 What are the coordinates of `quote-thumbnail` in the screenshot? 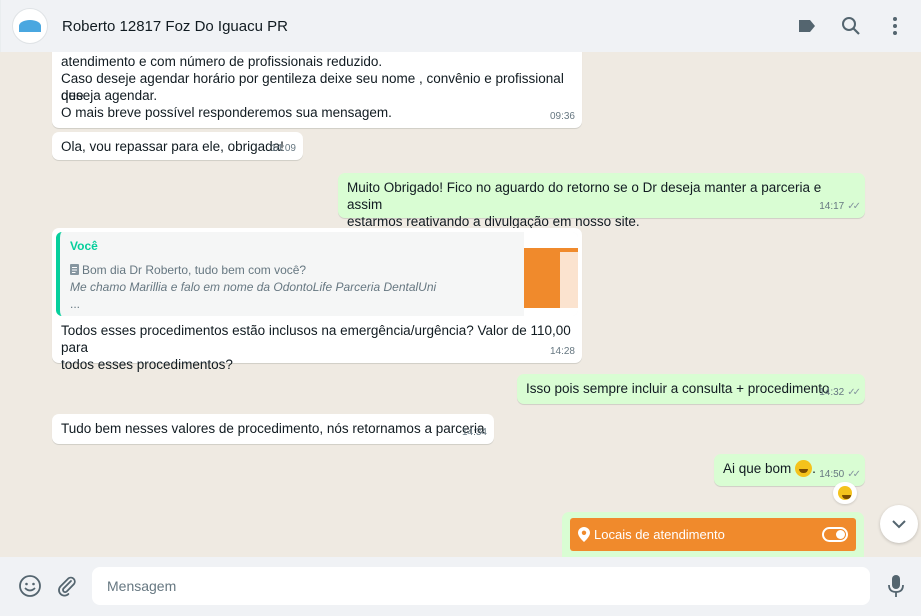 It's located at (551, 274).